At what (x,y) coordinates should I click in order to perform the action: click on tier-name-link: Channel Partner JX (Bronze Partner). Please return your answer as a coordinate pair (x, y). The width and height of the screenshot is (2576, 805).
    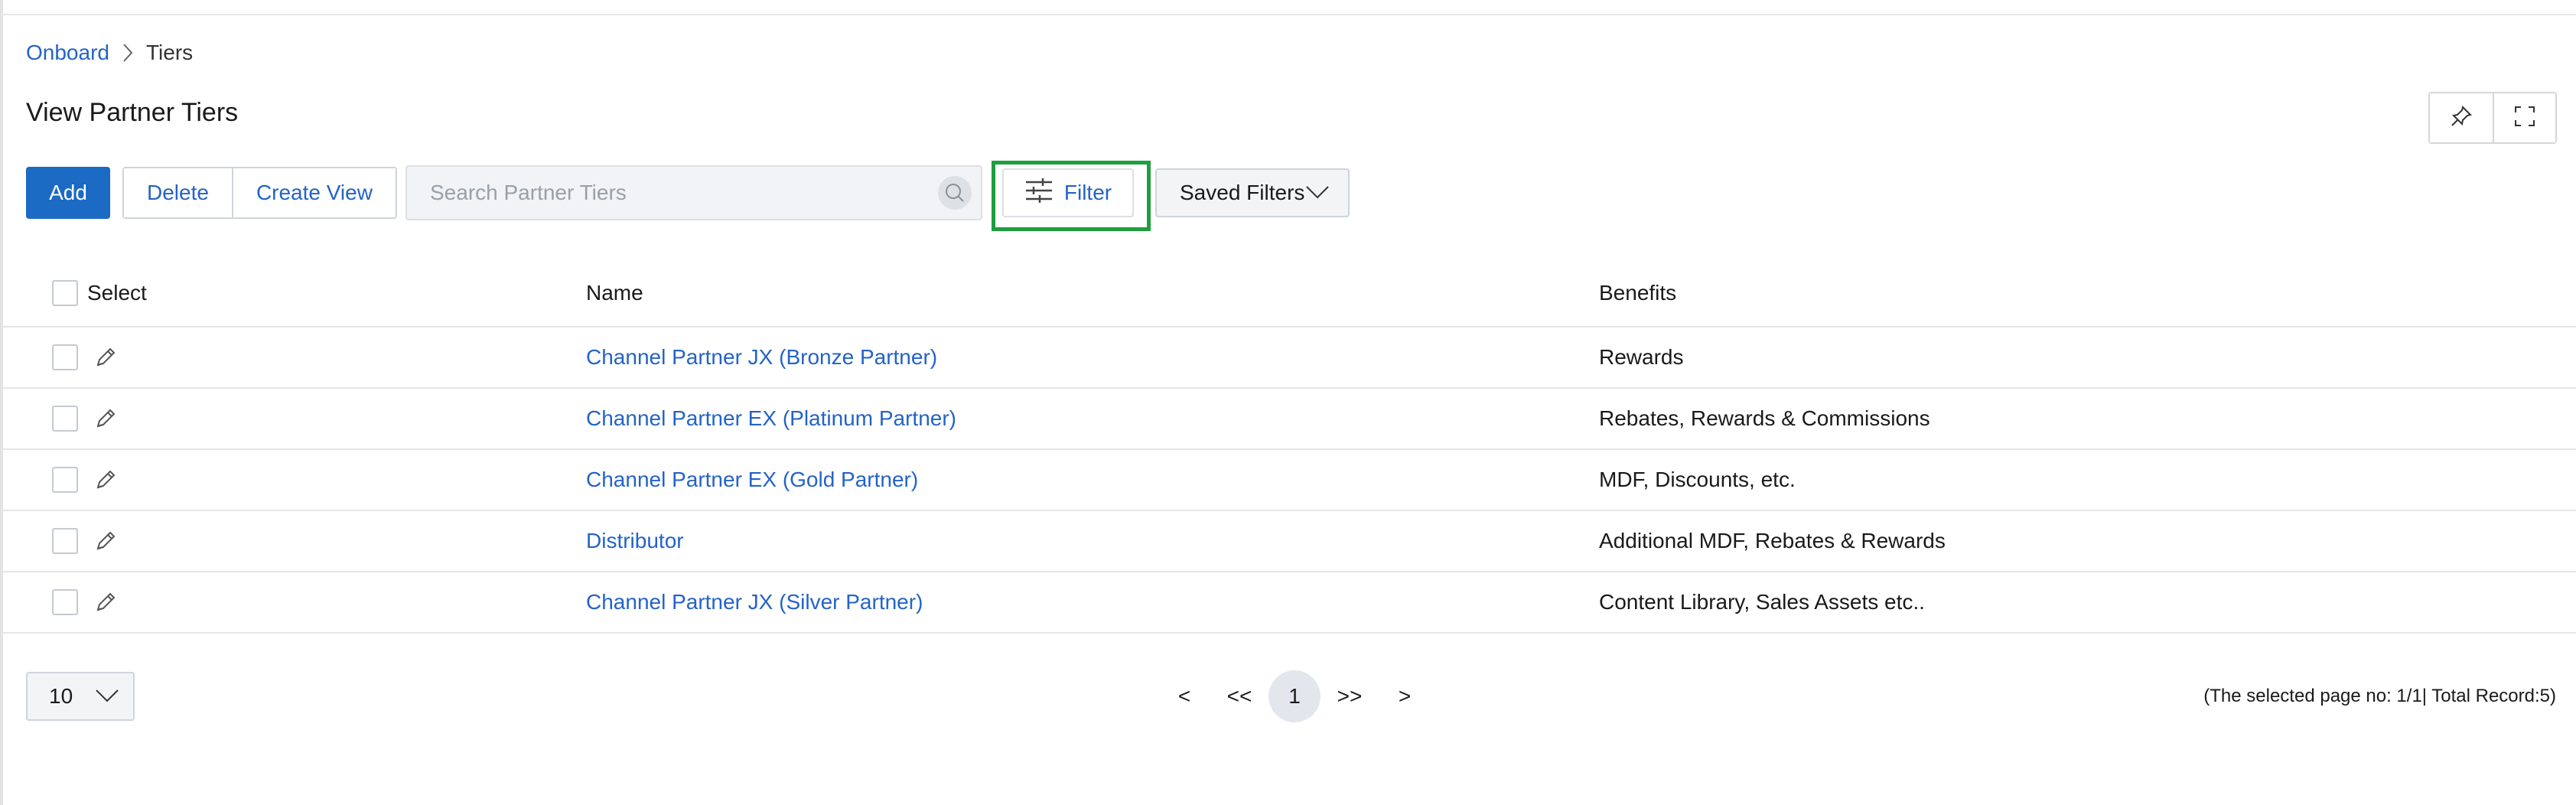
    Looking at the image, I should click on (762, 358).